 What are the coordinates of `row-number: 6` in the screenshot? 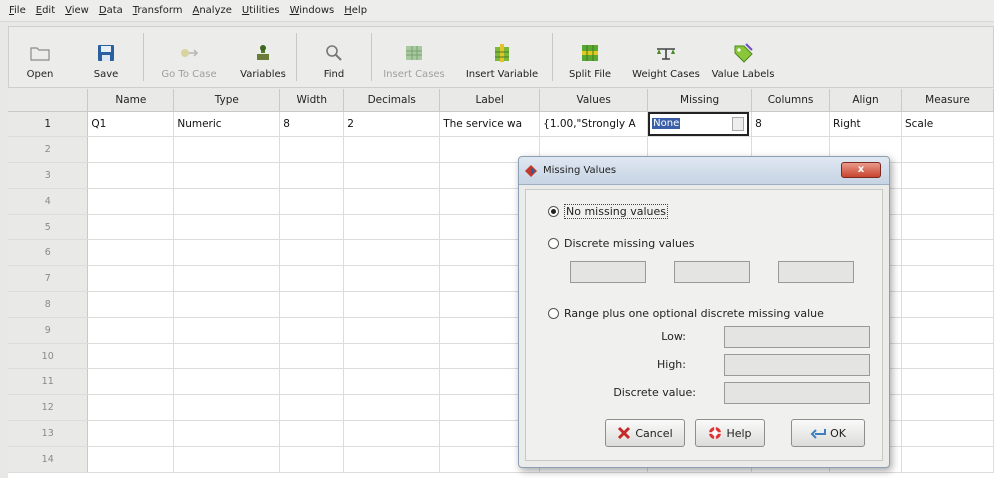 It's located at (48, 253).